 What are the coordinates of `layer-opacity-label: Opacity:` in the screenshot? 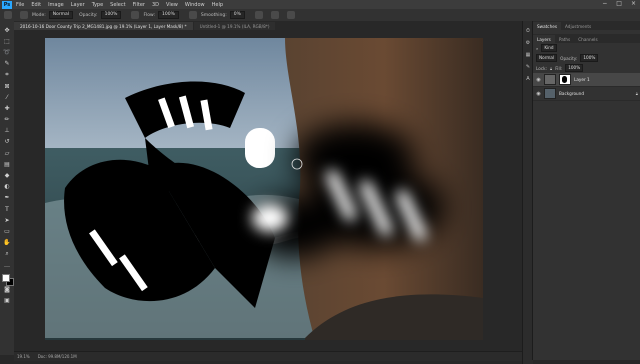 It's located at (569, 58).